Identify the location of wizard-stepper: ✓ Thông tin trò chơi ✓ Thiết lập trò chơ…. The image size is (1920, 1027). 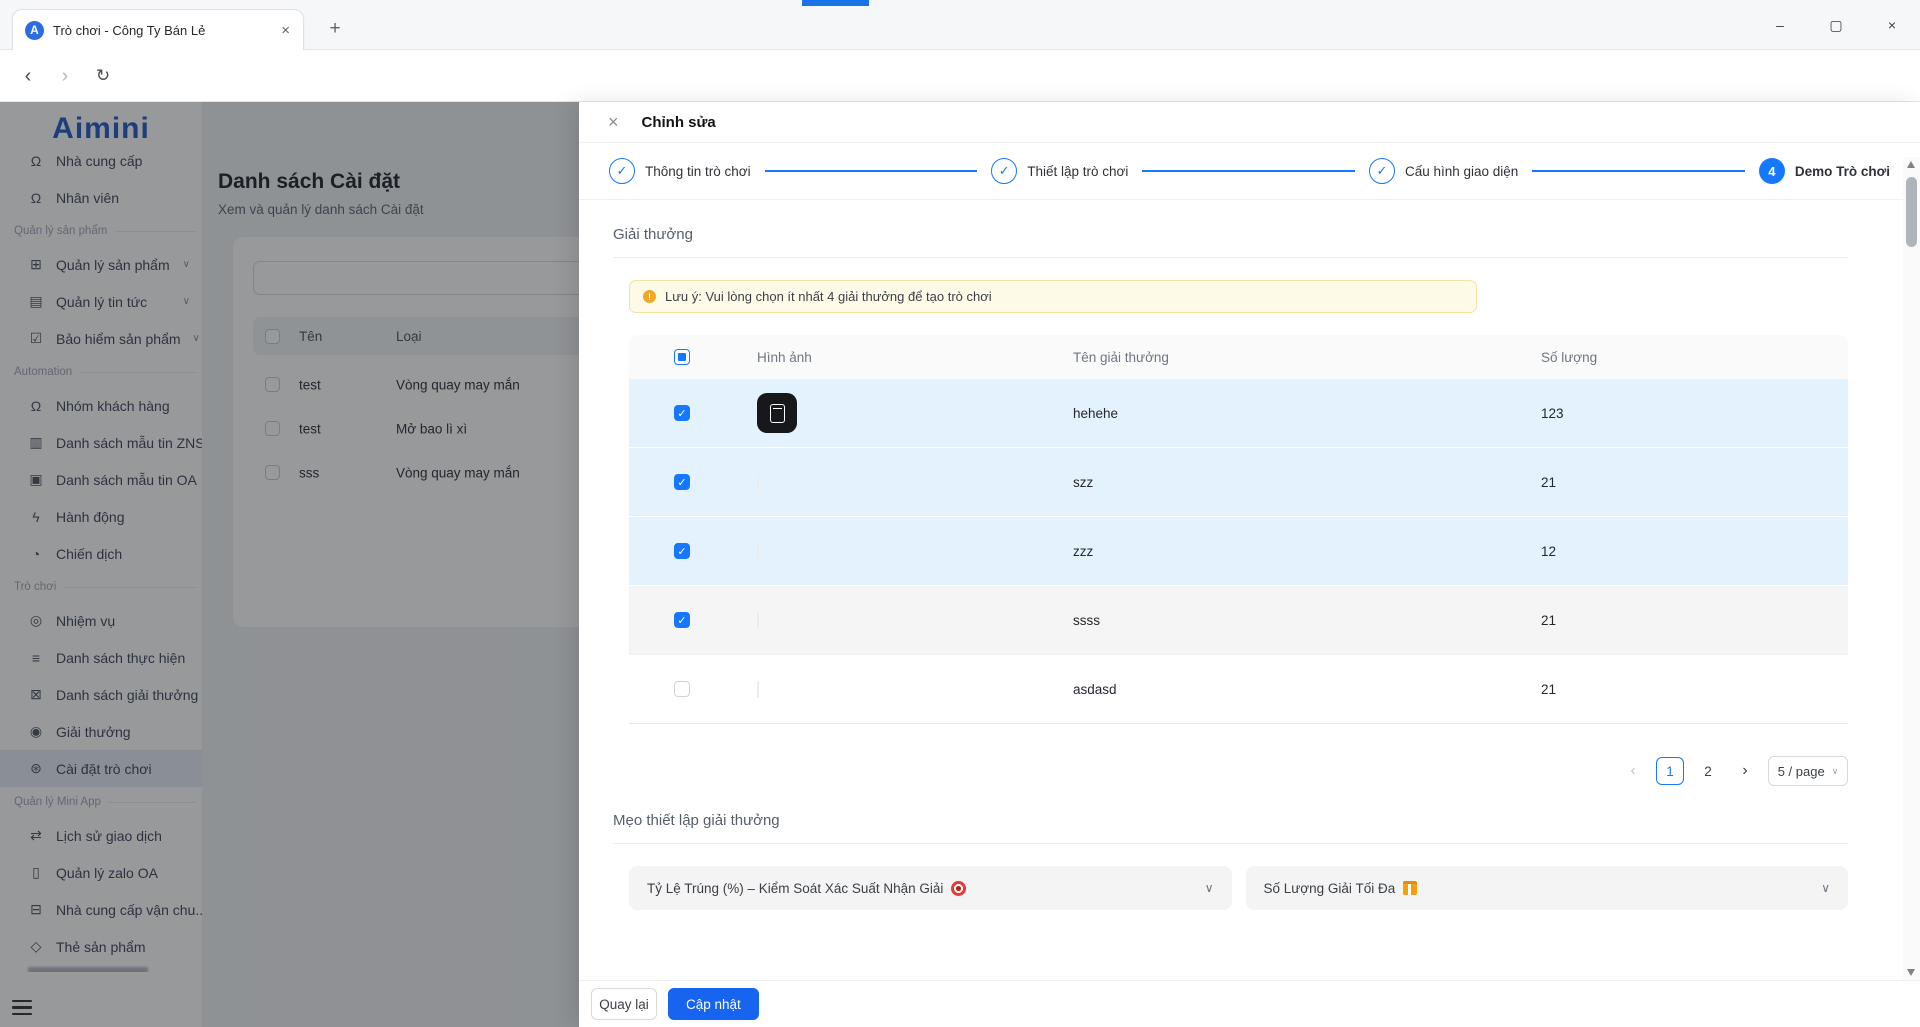
(1249, 171).